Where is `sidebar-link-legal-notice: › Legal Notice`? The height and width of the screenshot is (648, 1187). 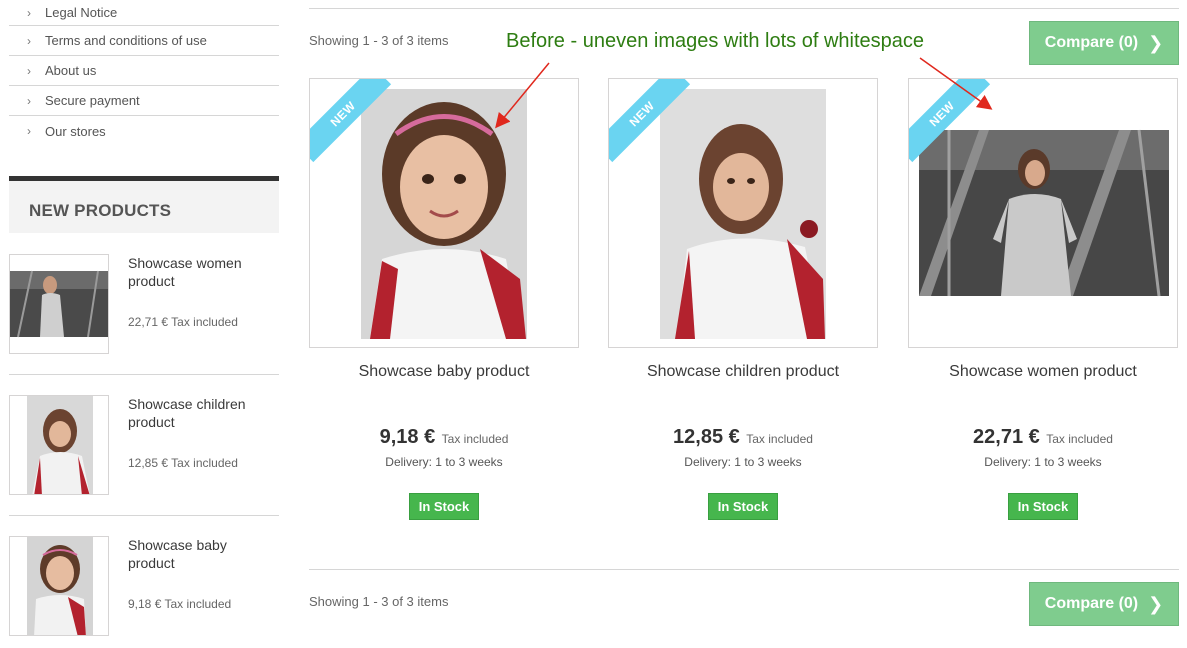 sidebar-link-legal-notice: › Legal Notice is located at coordinates (144, 13).